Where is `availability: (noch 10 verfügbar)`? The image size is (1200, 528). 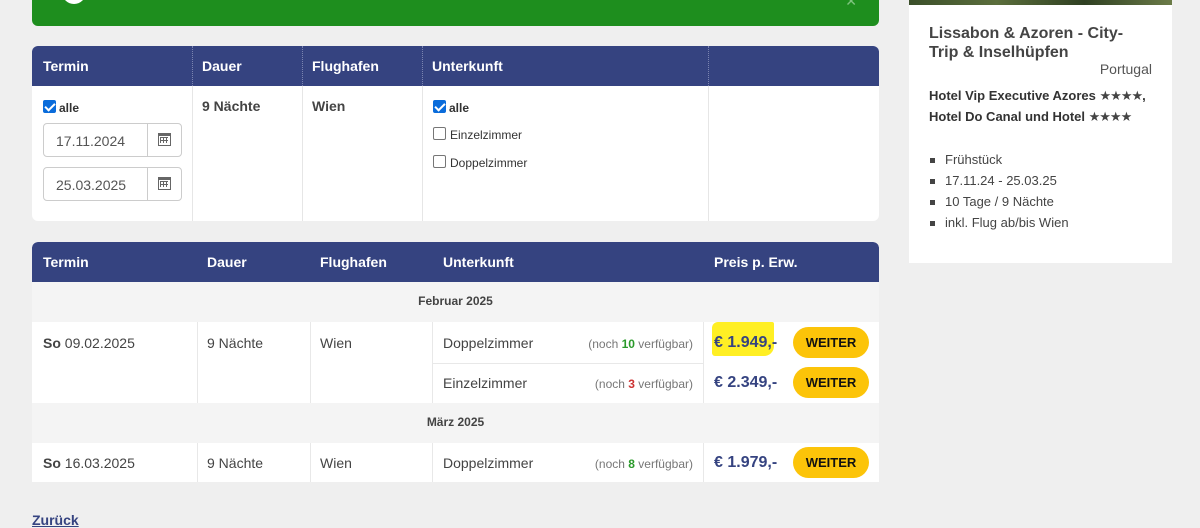
availability: (noch 10 verfügbar) is located at coordinates (640, 344).